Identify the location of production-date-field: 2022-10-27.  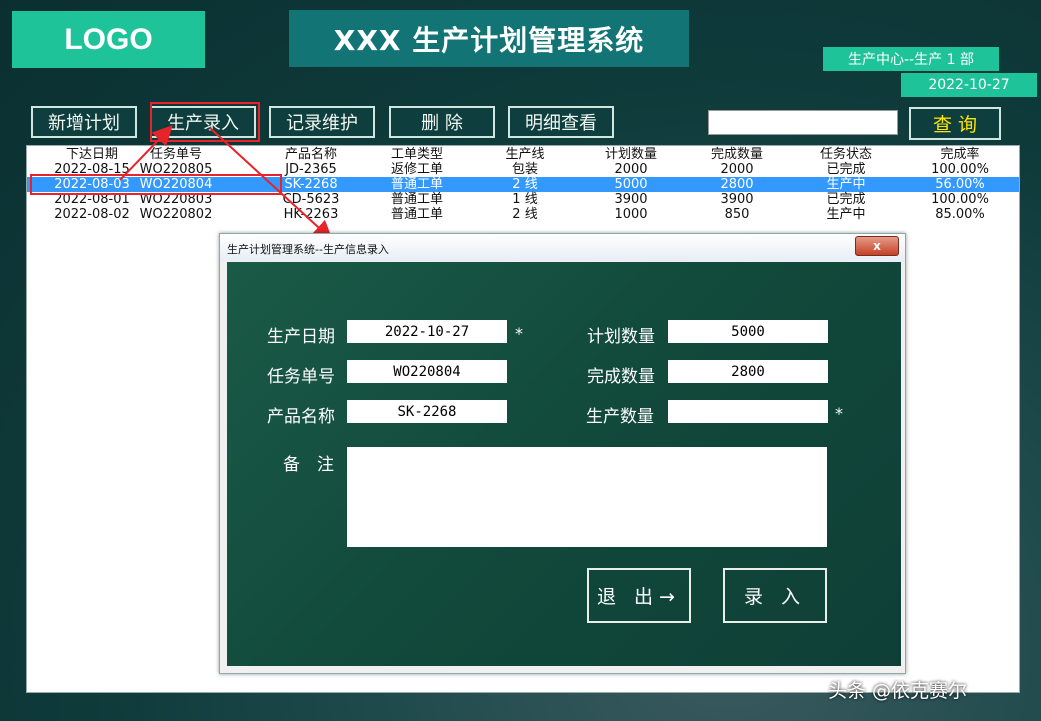
(427, 331).